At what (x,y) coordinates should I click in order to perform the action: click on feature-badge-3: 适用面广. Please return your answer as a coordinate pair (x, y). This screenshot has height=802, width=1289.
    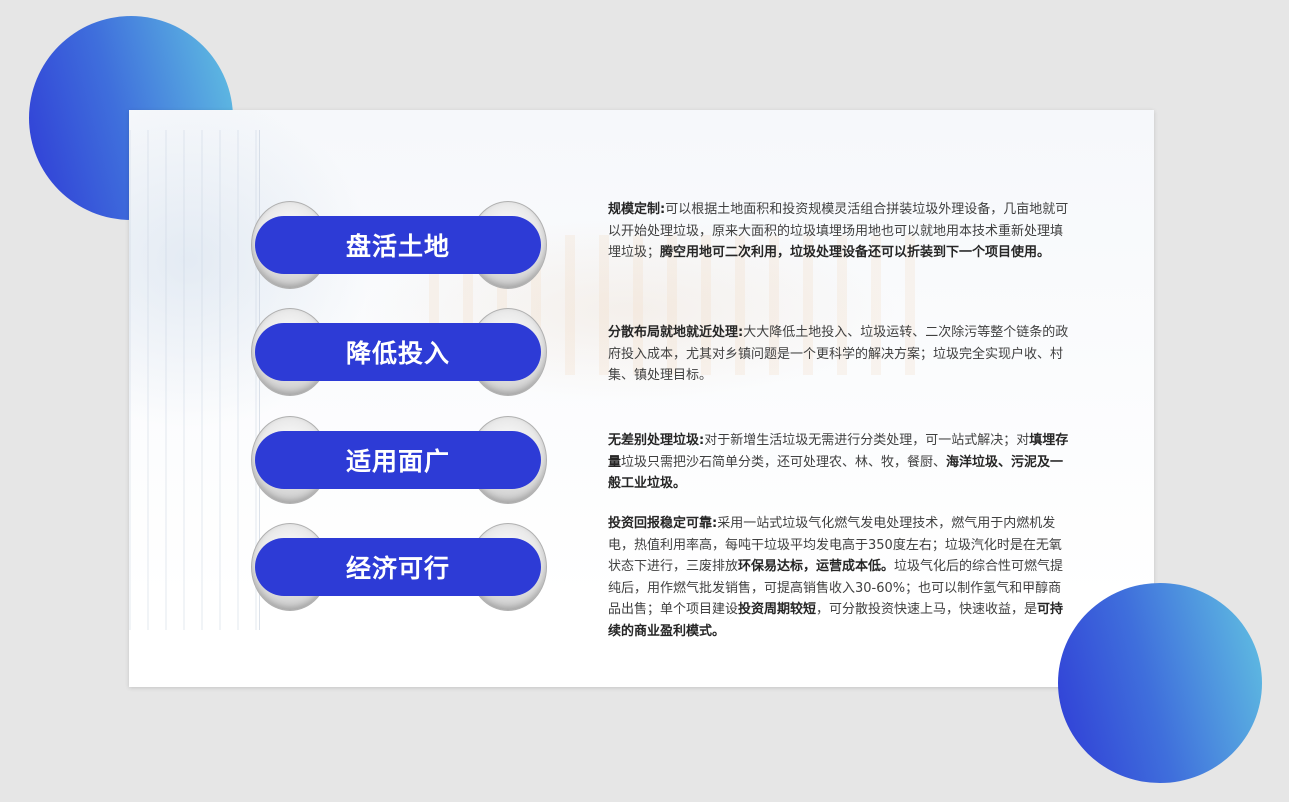
    Looking at the image, I should click on (399, 461).